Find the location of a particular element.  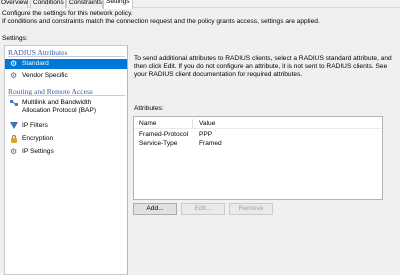

nav-item-label: Standard is located at coordinates (35, 63).